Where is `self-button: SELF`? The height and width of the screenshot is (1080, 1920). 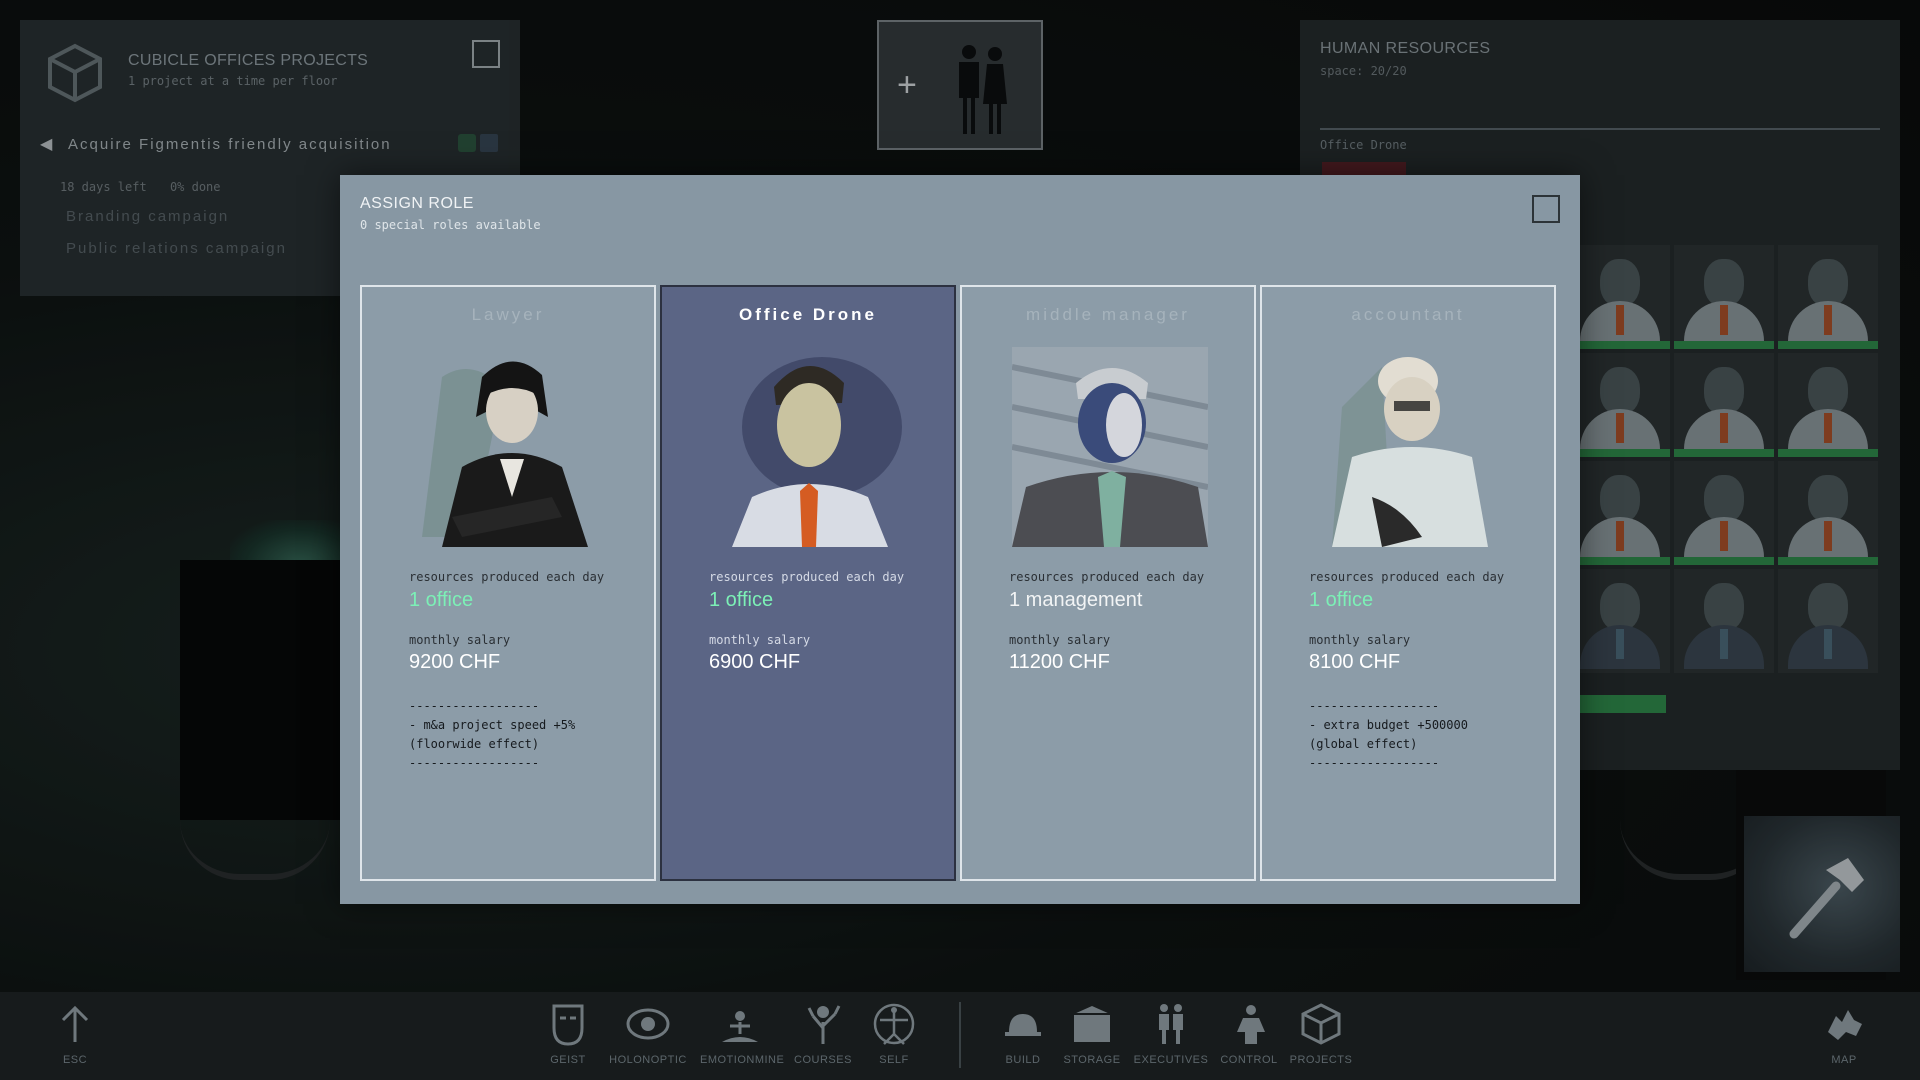 self-button: SELF is located at coordinates (894, 1034).